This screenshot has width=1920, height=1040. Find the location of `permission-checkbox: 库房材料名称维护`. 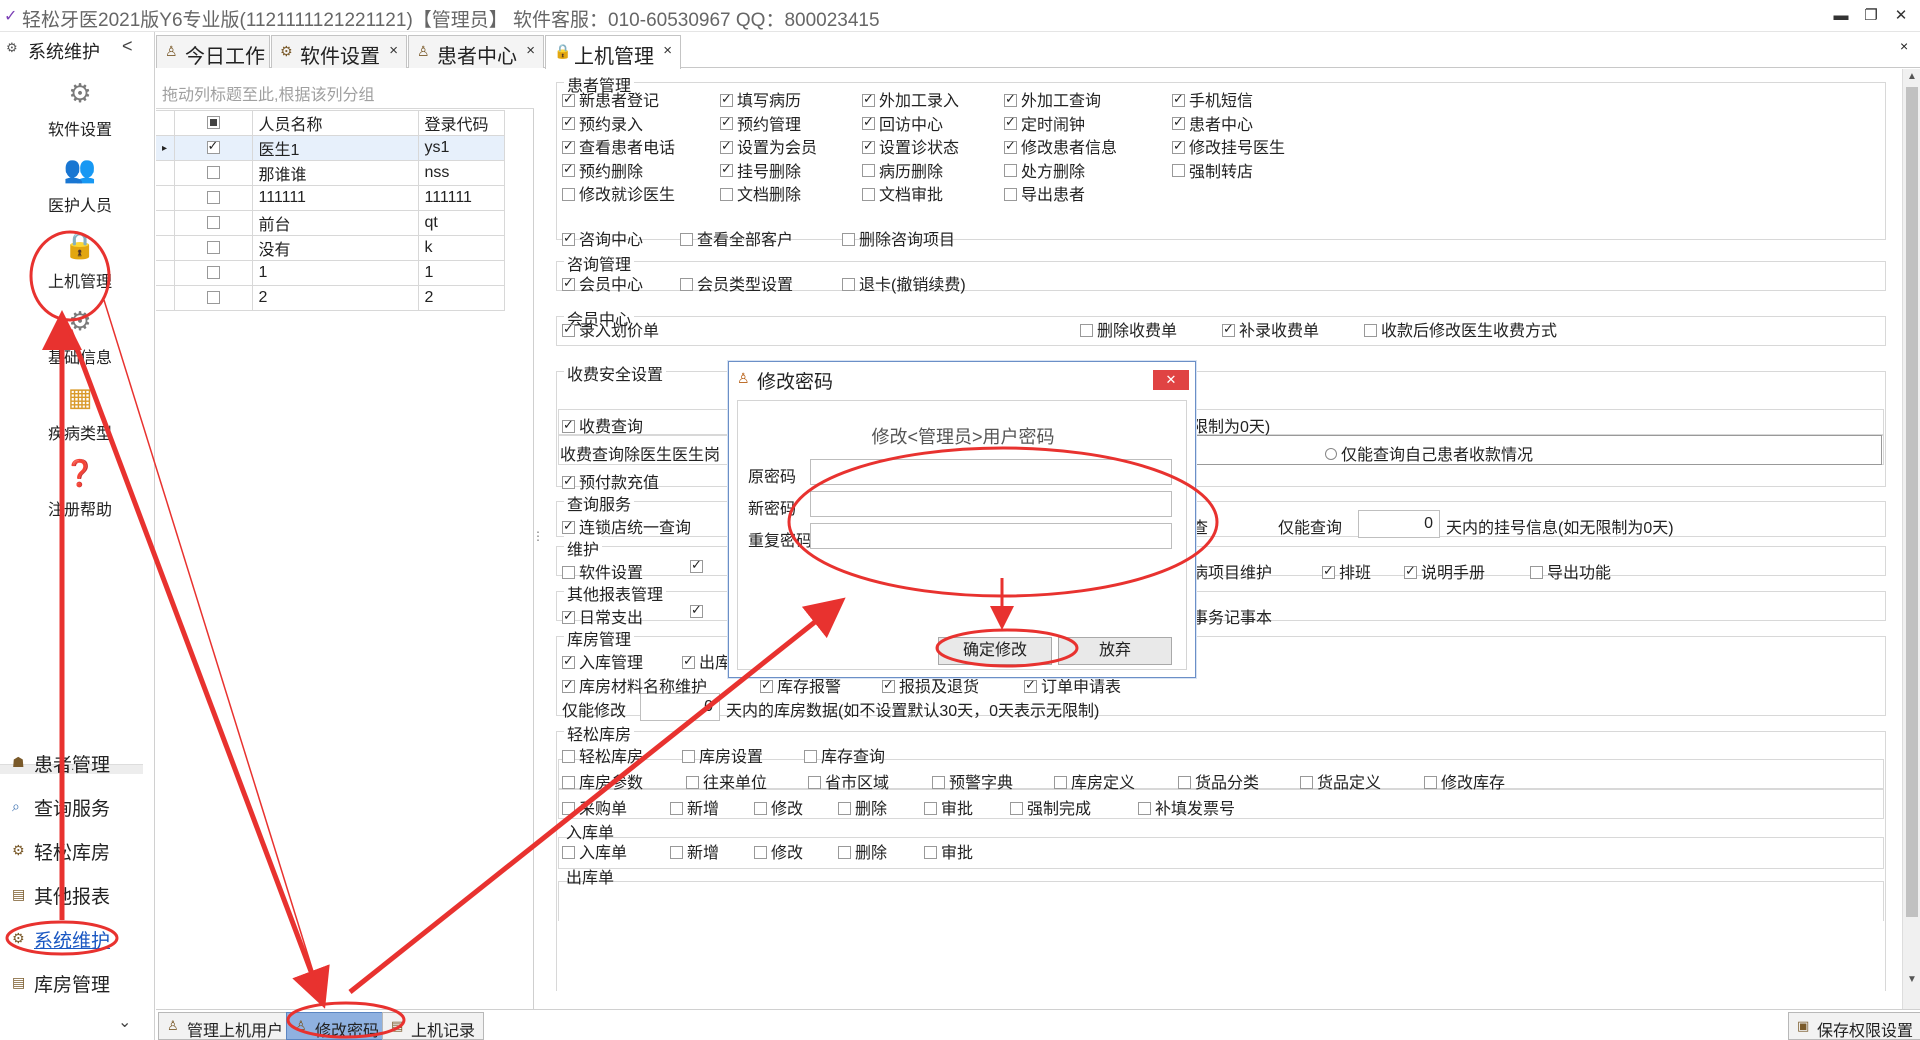

permission-checkbox: 库房材料名称维护 is located at coordinates (634, 685).